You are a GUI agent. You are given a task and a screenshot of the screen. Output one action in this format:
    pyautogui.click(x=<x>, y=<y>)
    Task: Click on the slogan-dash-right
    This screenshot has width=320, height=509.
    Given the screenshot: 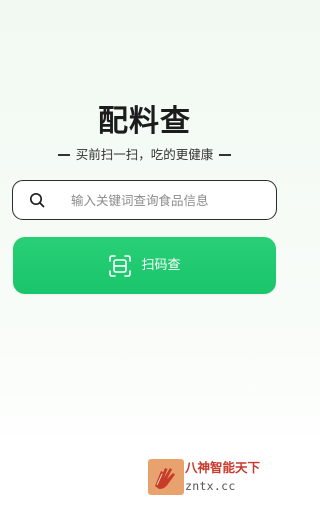 What is the action you would take?
    pyautogui.click(x=225, y=155)
    